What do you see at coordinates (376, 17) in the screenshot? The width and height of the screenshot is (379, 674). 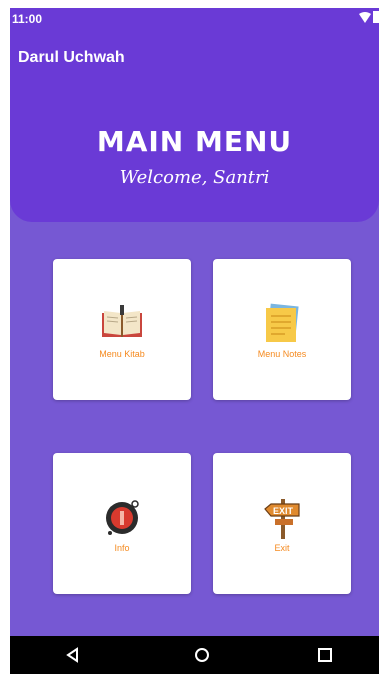 I see `battery-icon` at bounding box center [376, 17].